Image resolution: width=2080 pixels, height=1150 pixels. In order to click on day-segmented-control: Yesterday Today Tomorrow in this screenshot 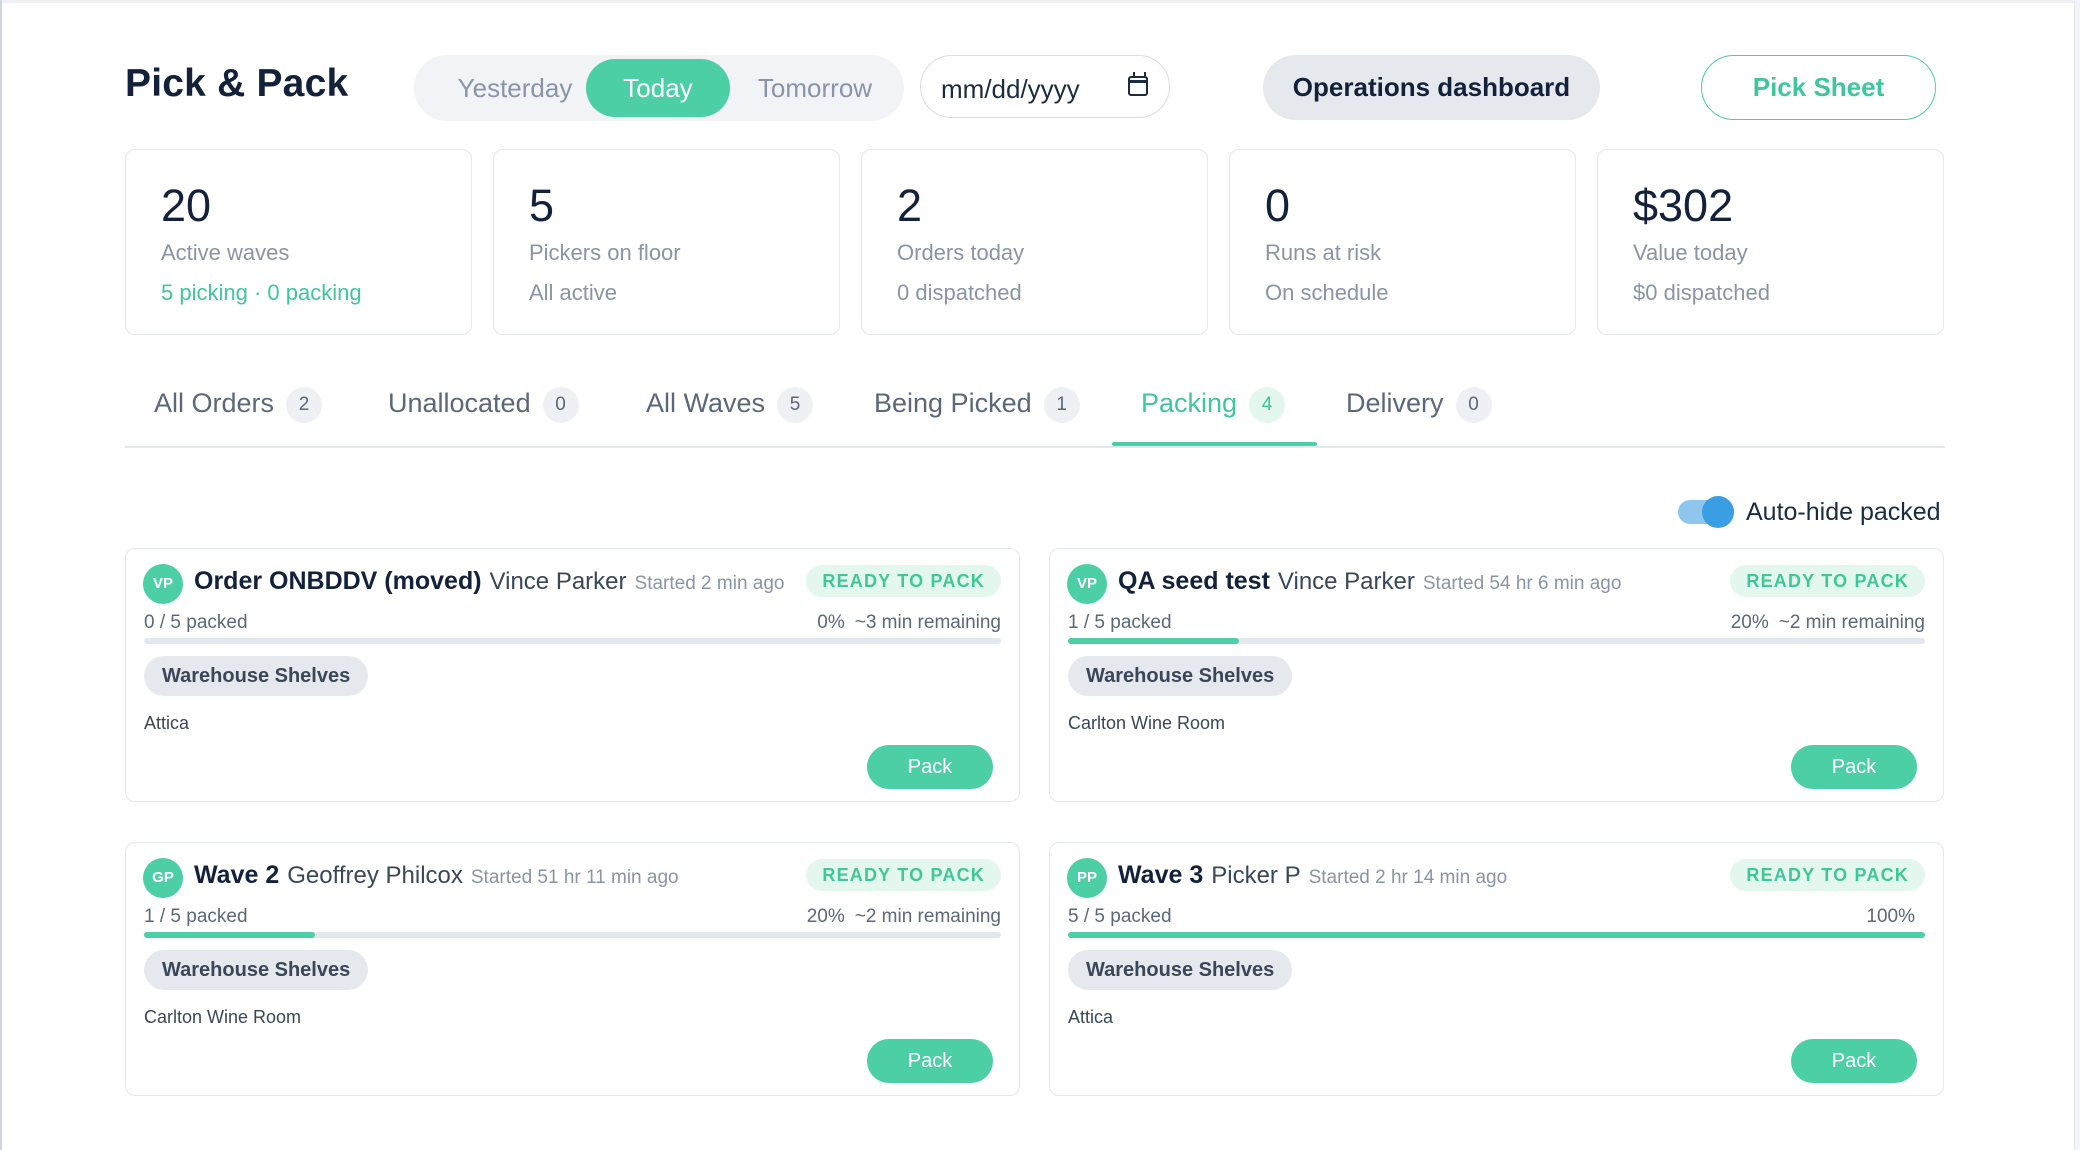, I will do `click(659, 88)`.